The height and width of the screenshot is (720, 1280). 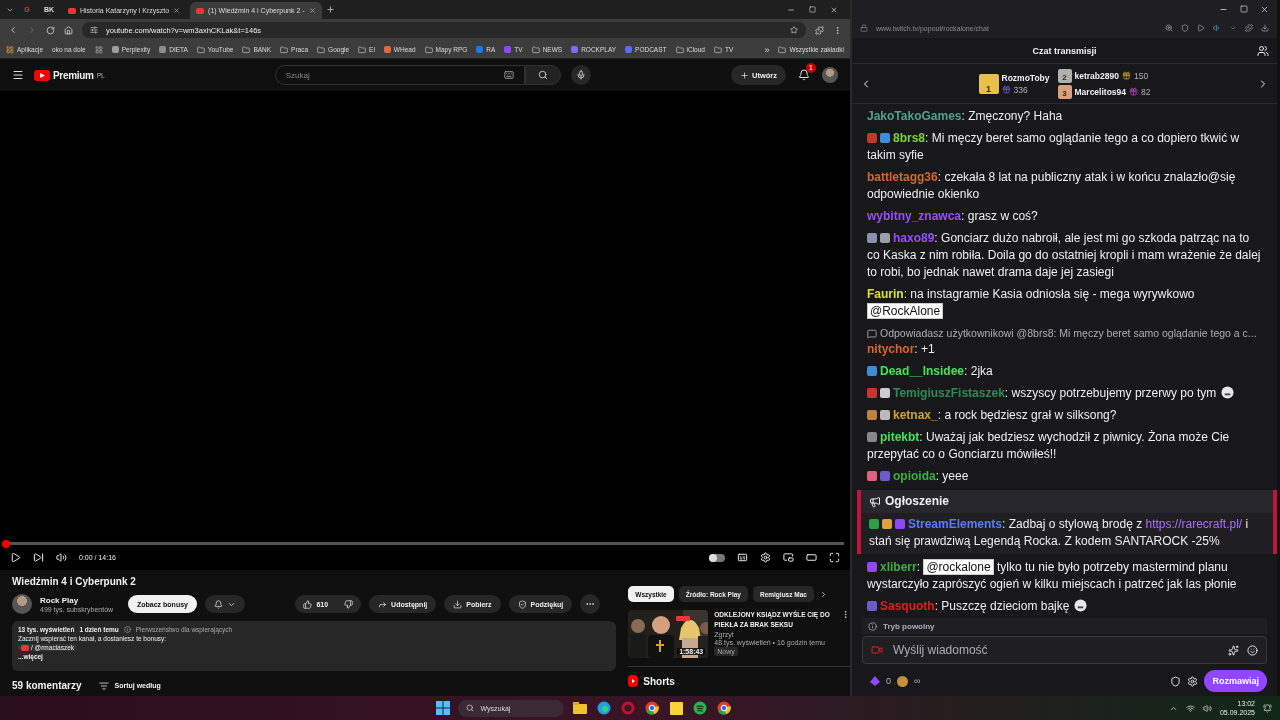 I want to click on link: https://rarecraft.pl/, so click(x=1194, y=524).